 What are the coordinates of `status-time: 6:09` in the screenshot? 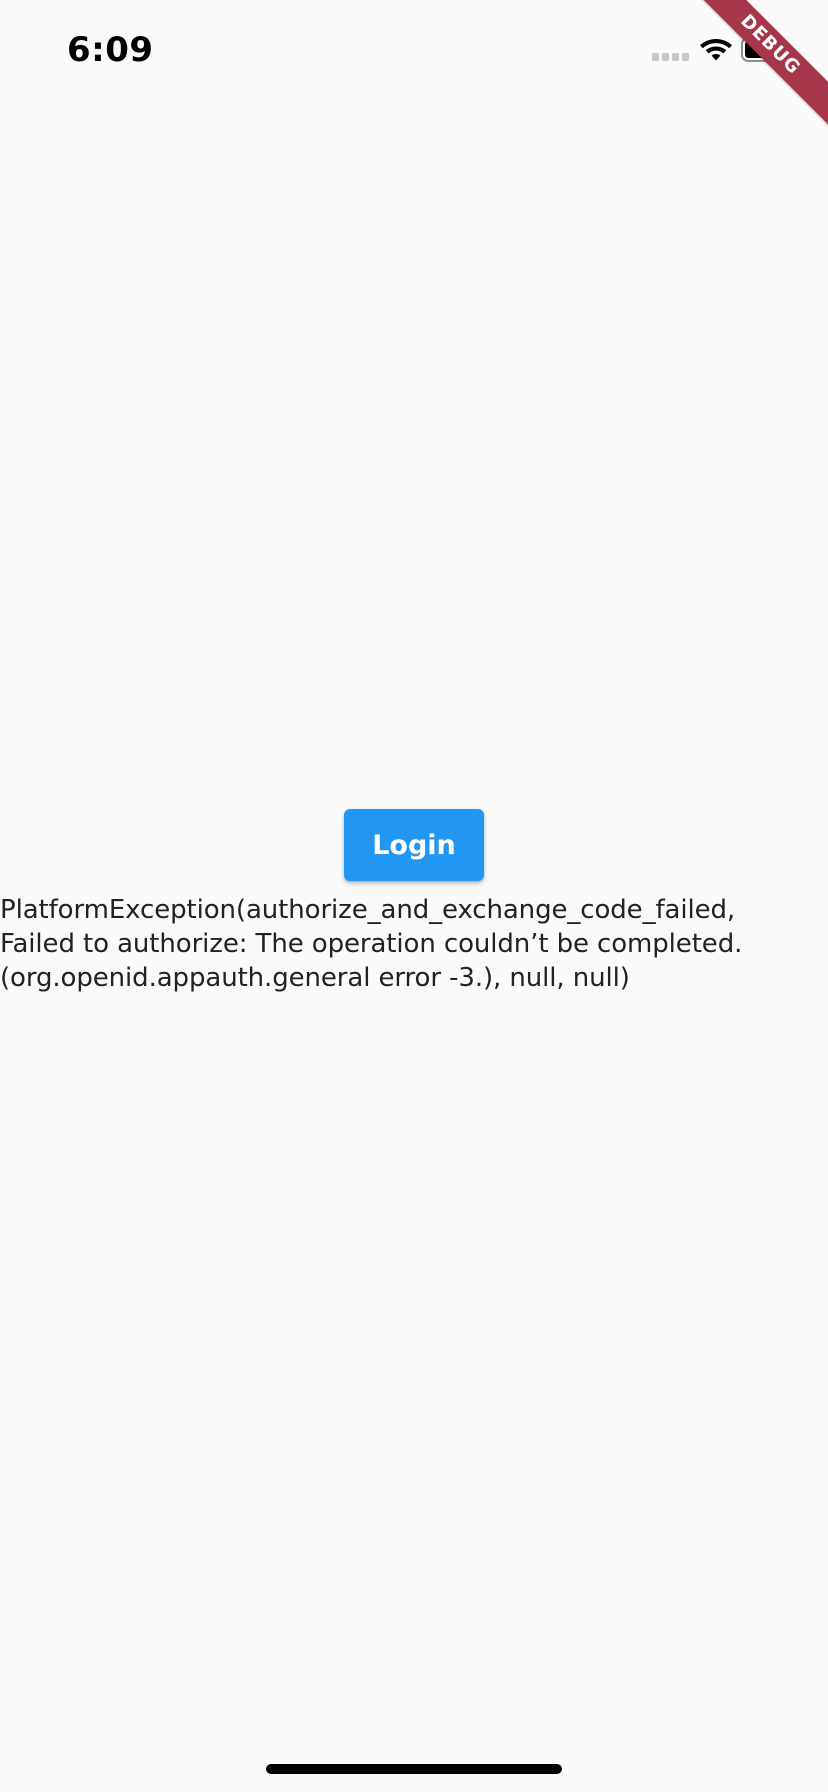 It's located at (110, 50).